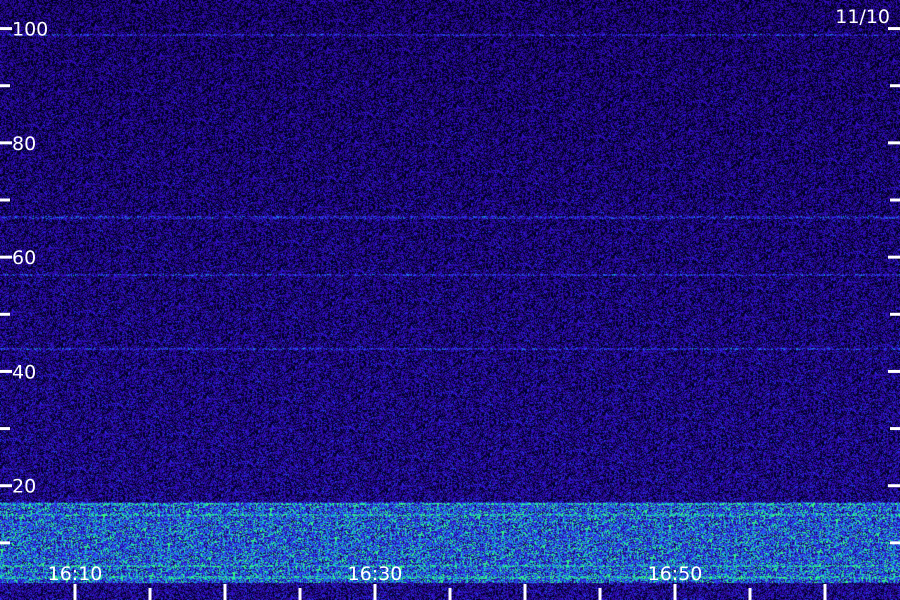  I want to click on y-tick-label: 20, so click(24, 487).